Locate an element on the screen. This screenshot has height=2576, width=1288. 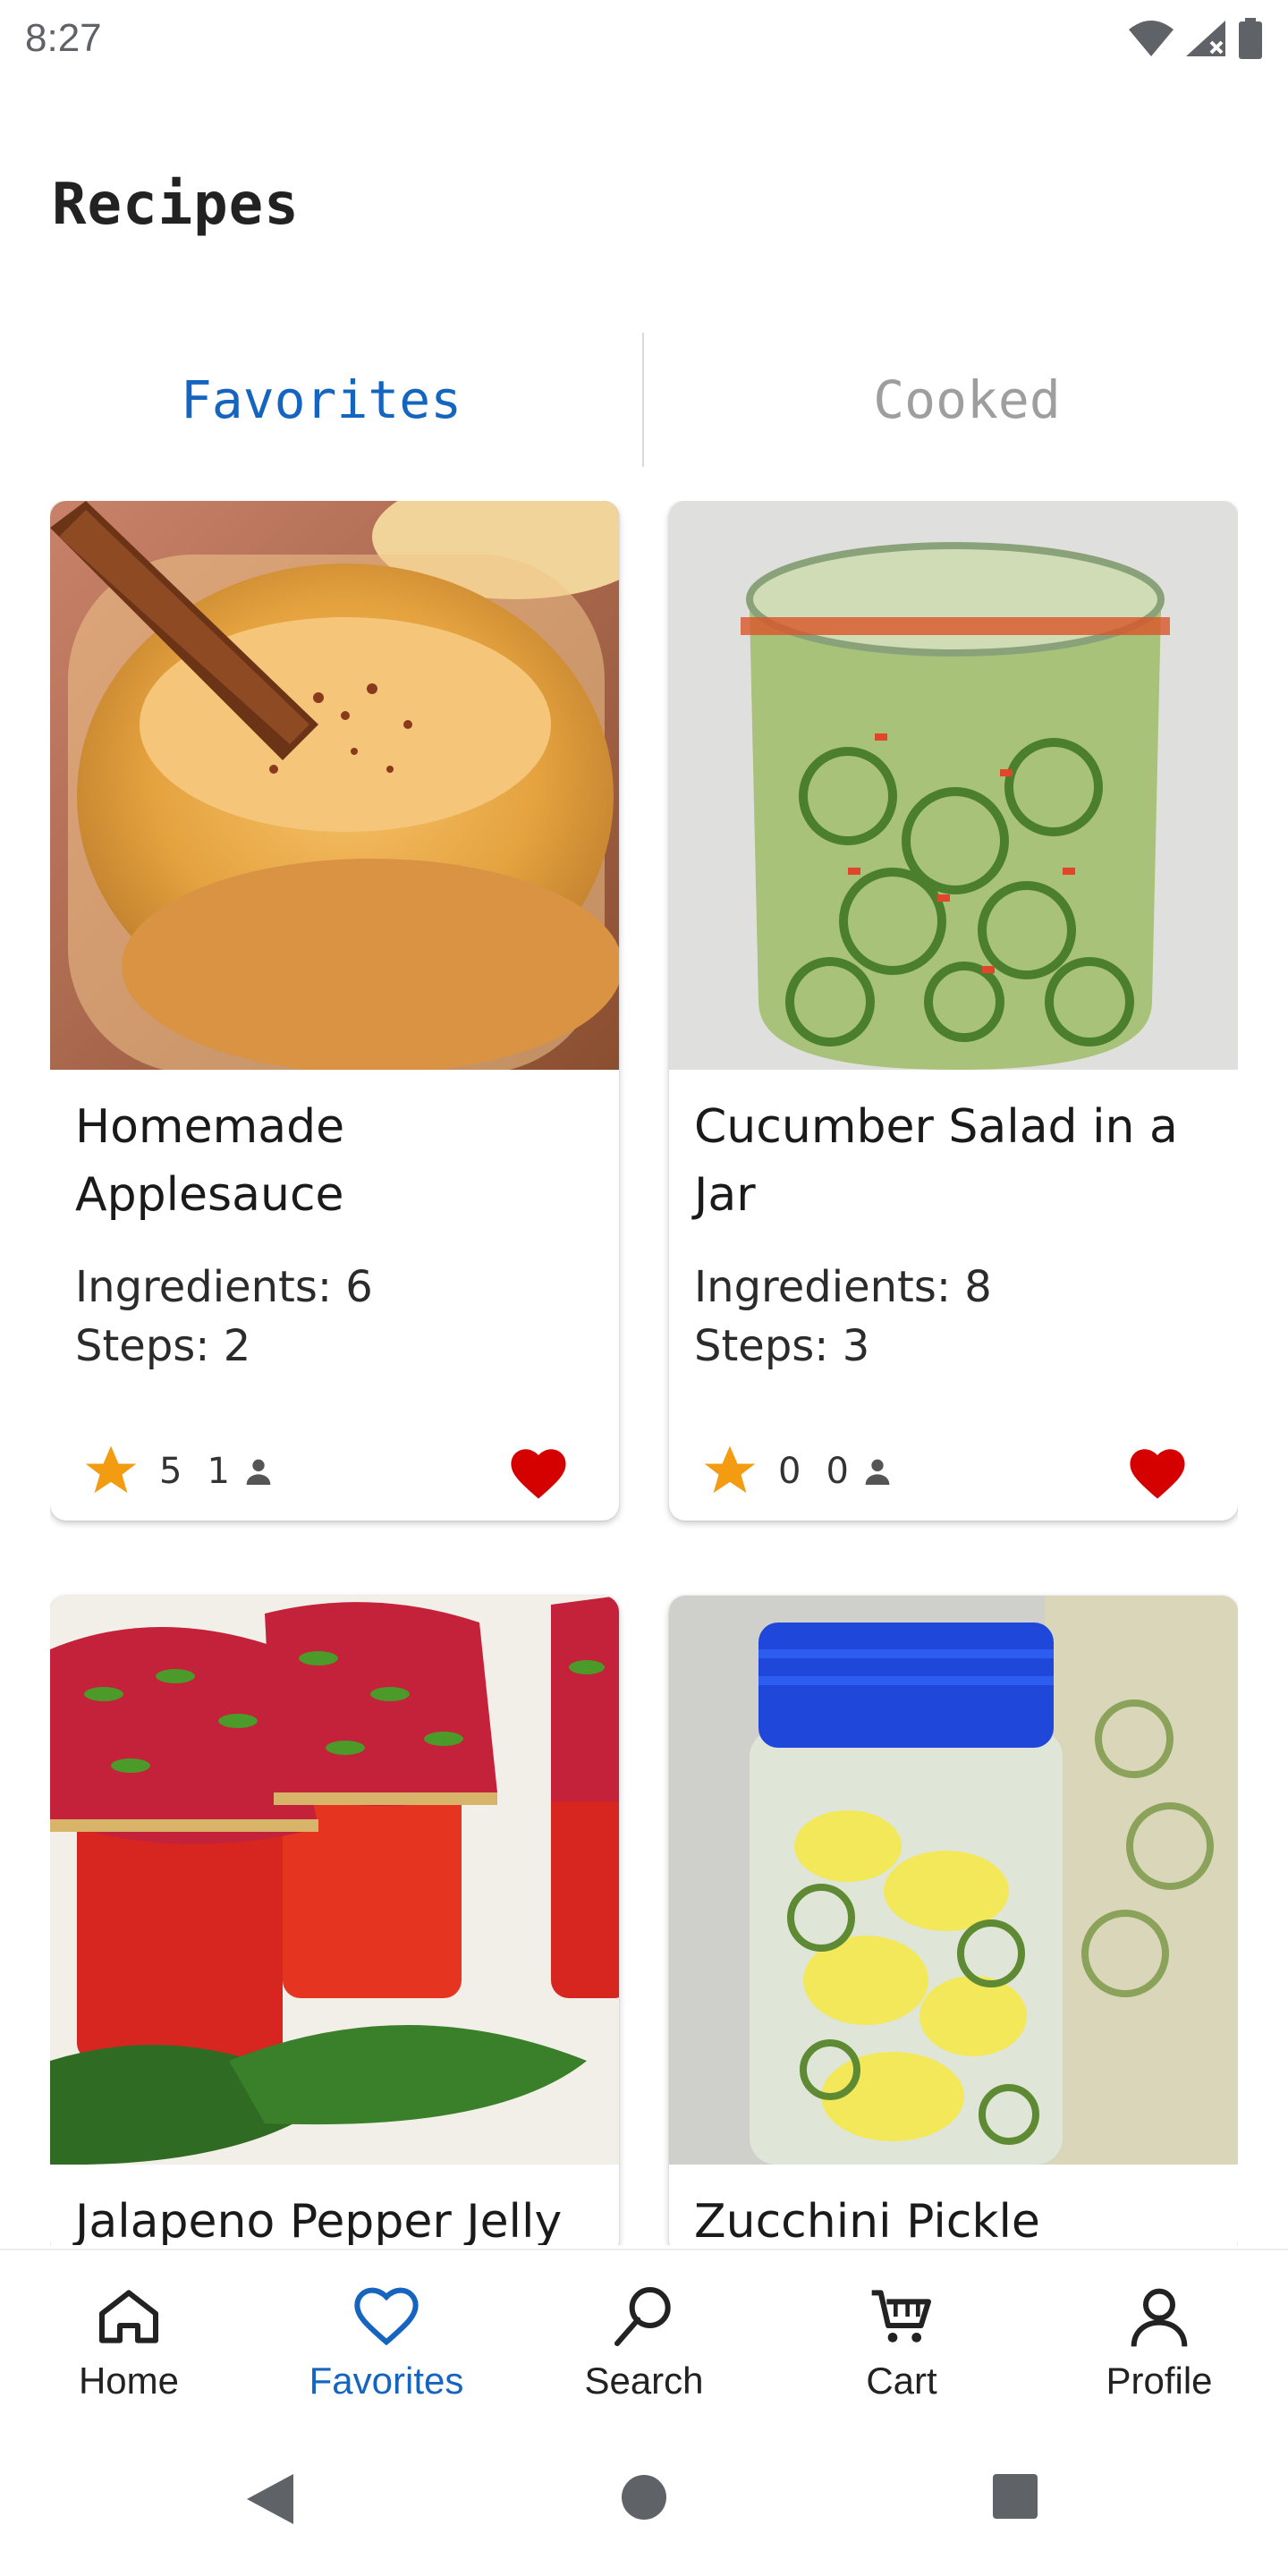
cellular-signal-icon is located at coordinates (1205, 38).